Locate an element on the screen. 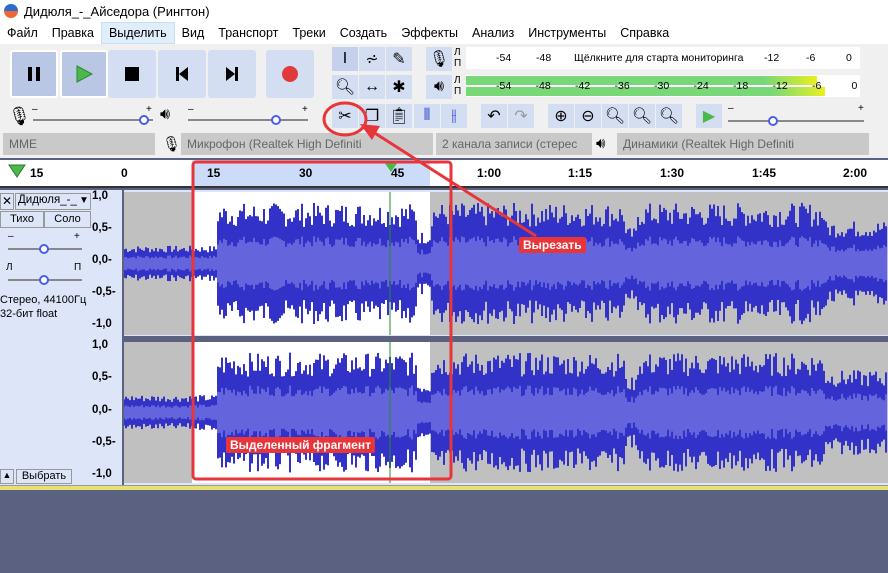 Image resolution: width=888 pixels, height=573 pixels. selection-annotation: Выделенный фрагмент is located at coordinates (300, 445).